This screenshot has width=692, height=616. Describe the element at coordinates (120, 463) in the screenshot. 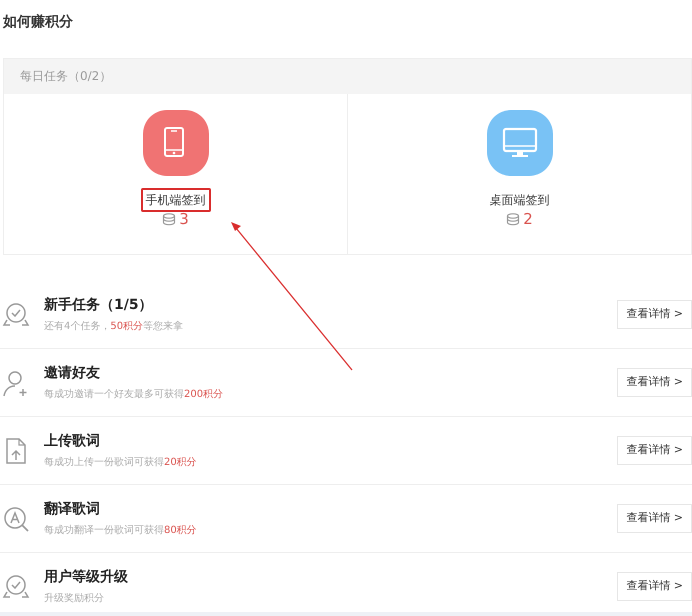

I see `task-description: 每成功上传一份歌词可获得20积分` at that location.